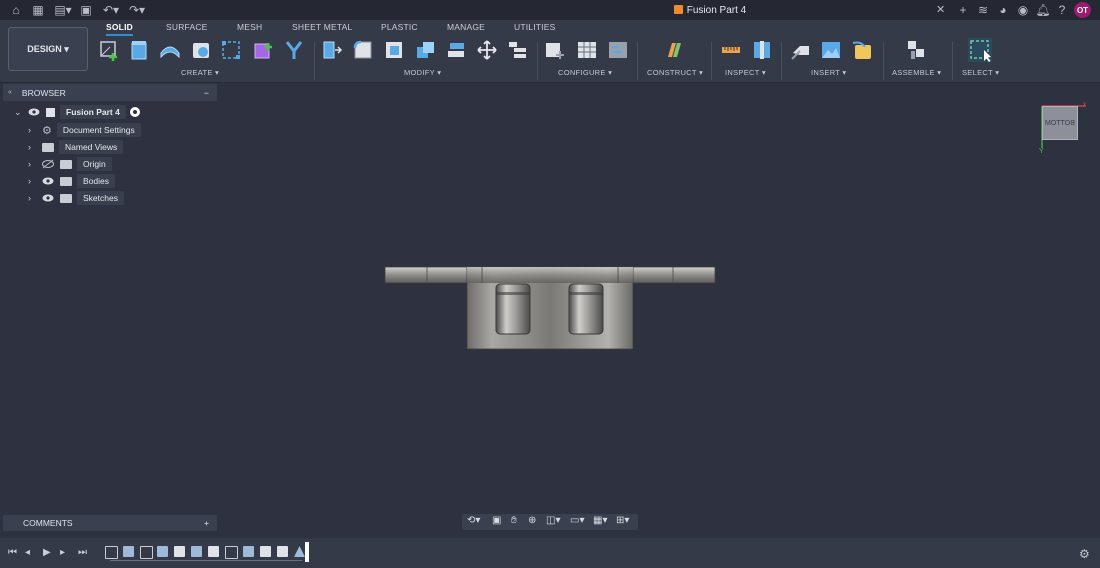 This screenshot has height=568, width=1100. I want to click on tree-item-sketches: › Sketches, so click(76, 198).